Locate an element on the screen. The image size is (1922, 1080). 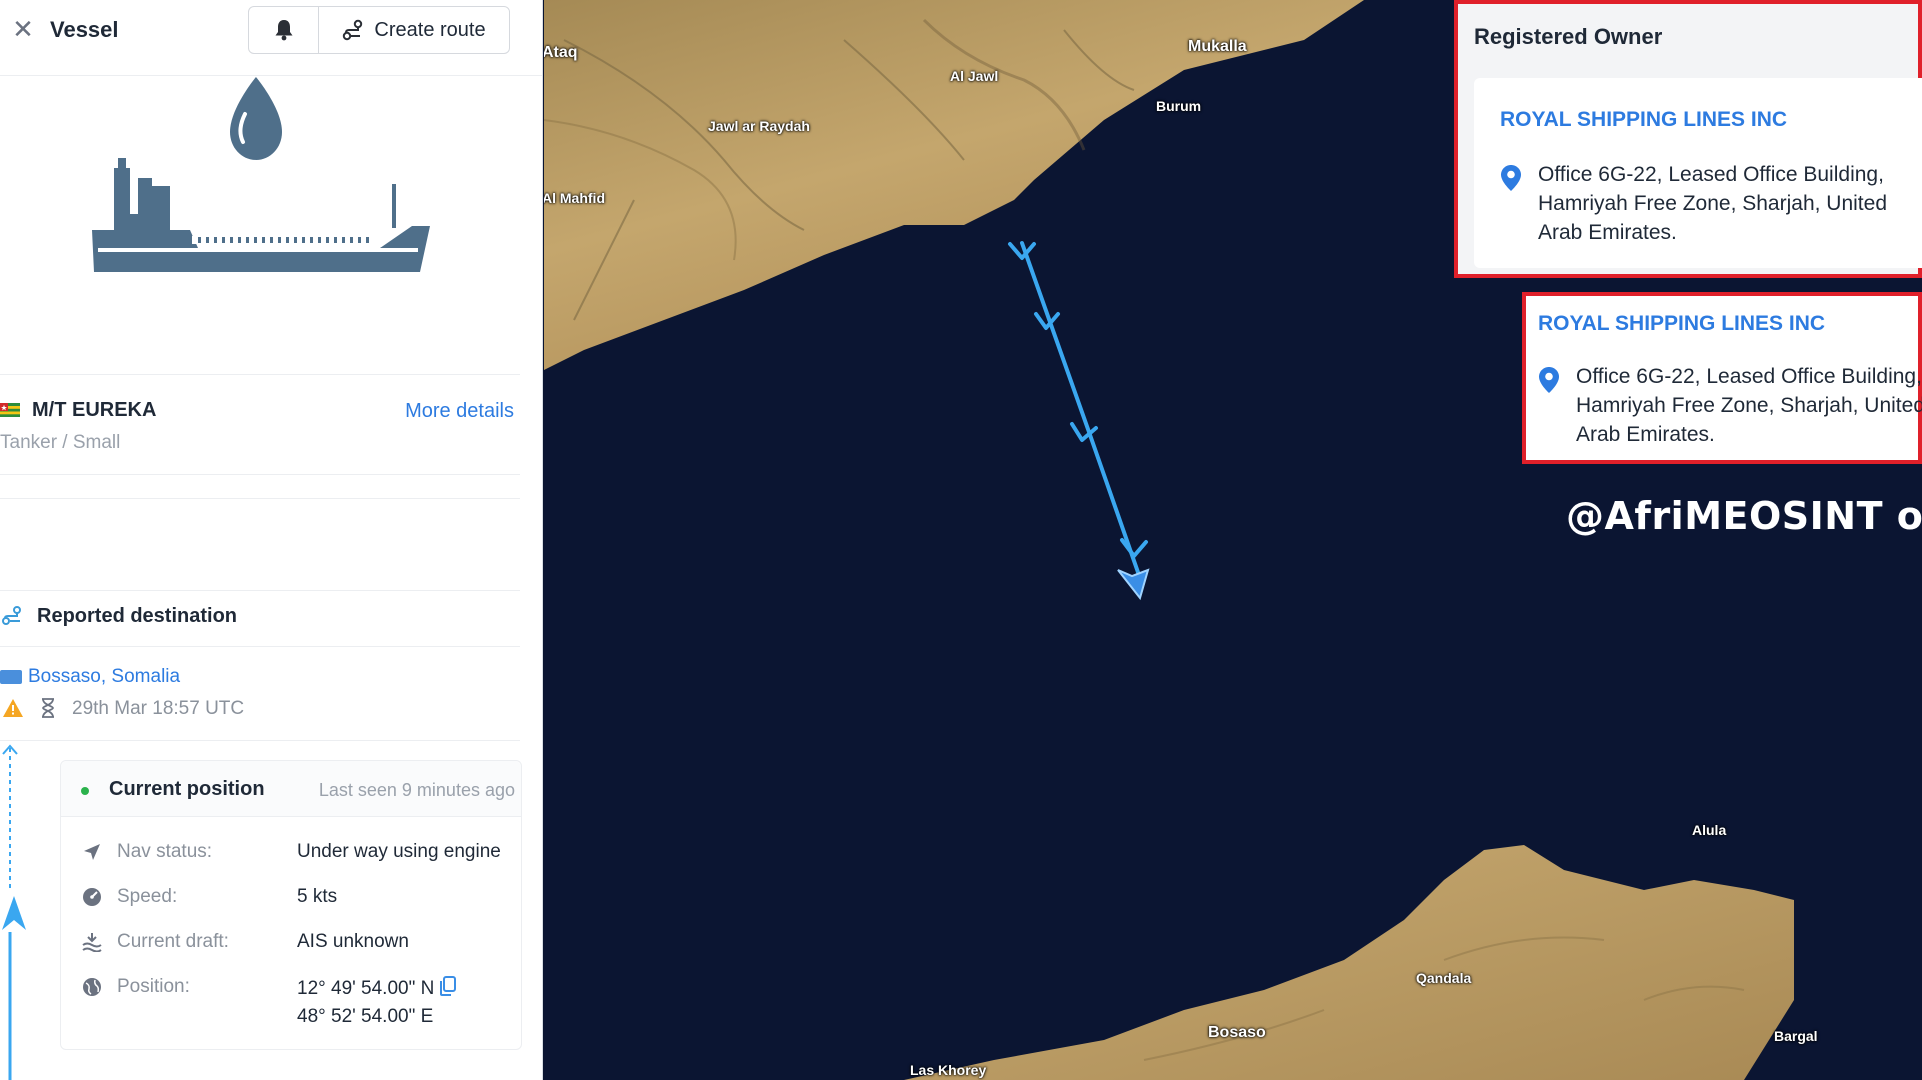
globe-icon is located at coordinates (92, 987).